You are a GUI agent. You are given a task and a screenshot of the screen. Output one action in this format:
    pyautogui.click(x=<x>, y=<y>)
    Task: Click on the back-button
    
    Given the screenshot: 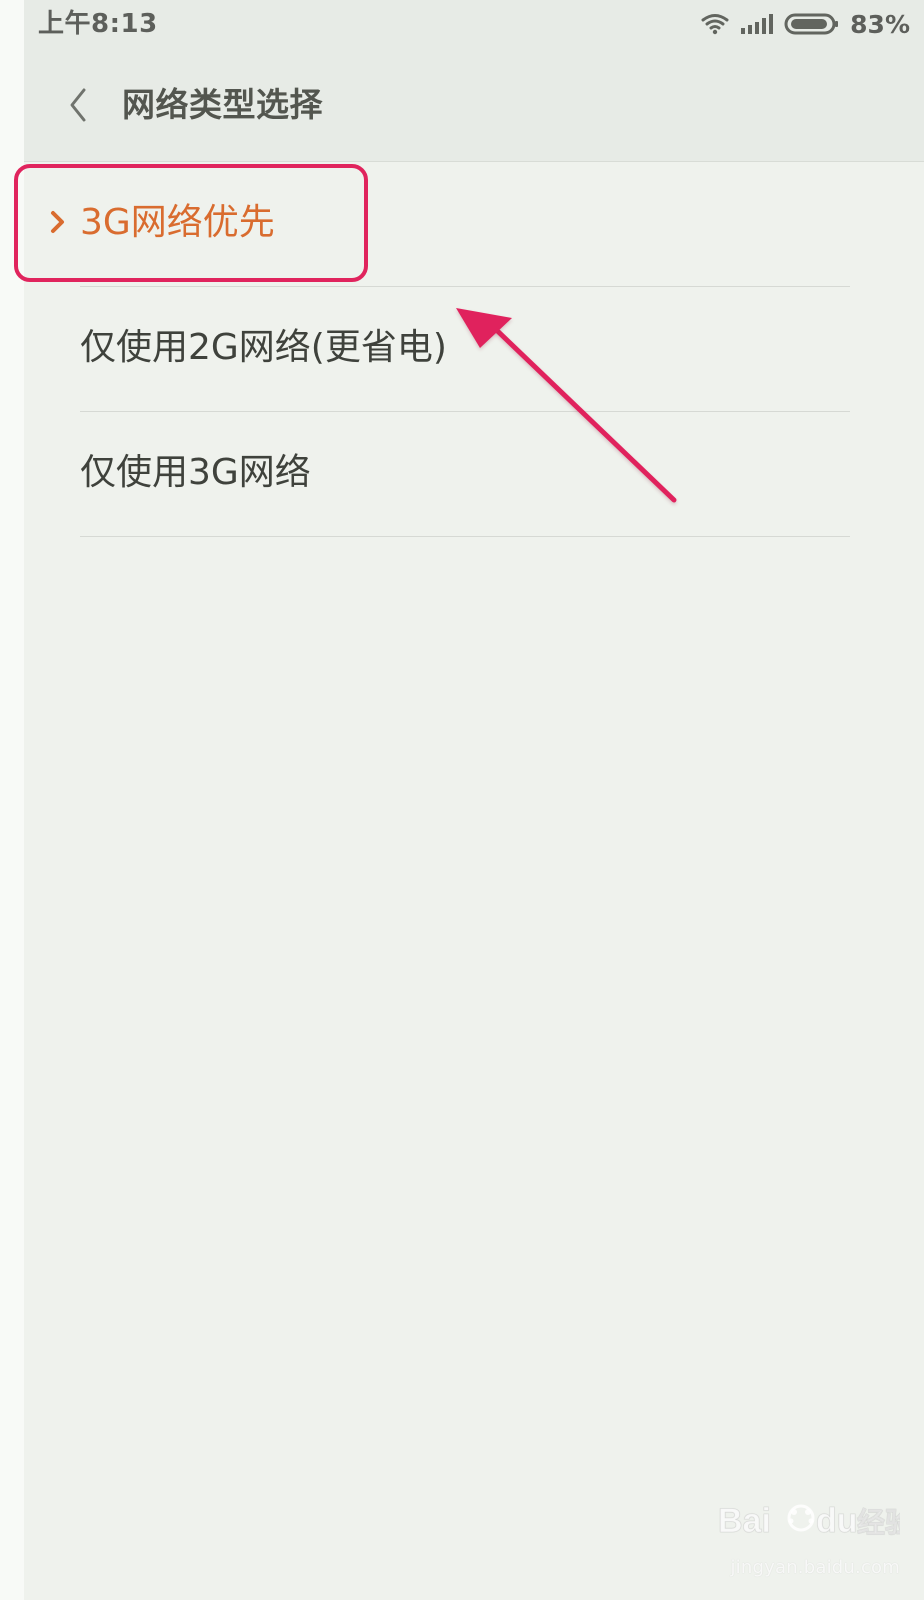 What is the action you would take?
    pyautogui.click(x=78, y=107)
    